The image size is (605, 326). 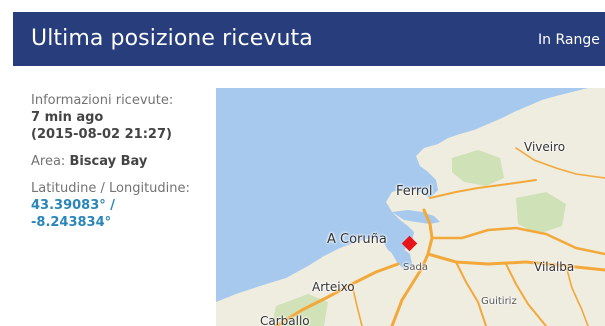 What do you see at coordinates (67, 117) in the screenshot?
I see `received-ago: 7 min ago` at bounding box center [67, 117].